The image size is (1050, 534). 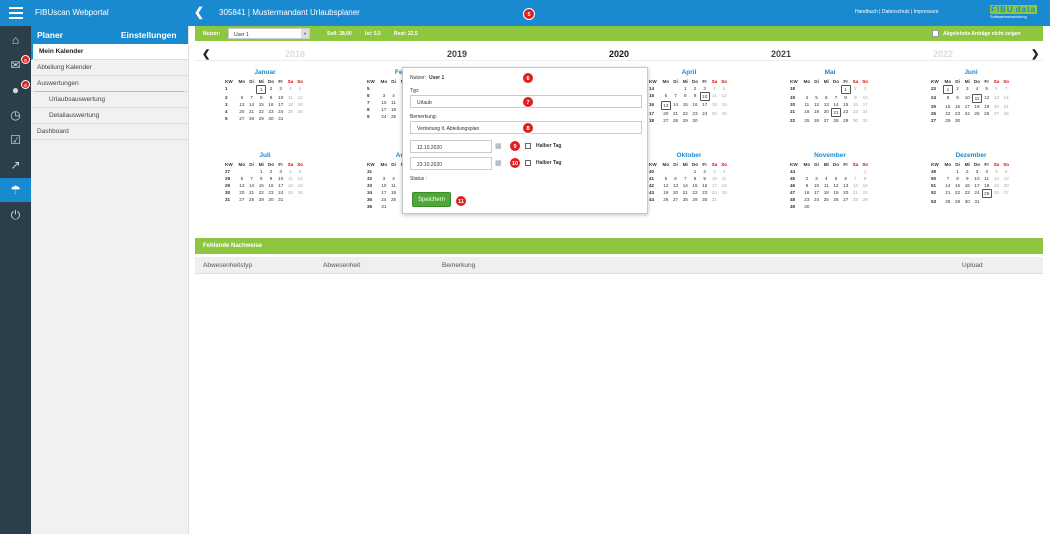 What do you see at coordinates (967, 193) in the screenshot?
I see `day-cell: 23` at bounding box center [967, 193].